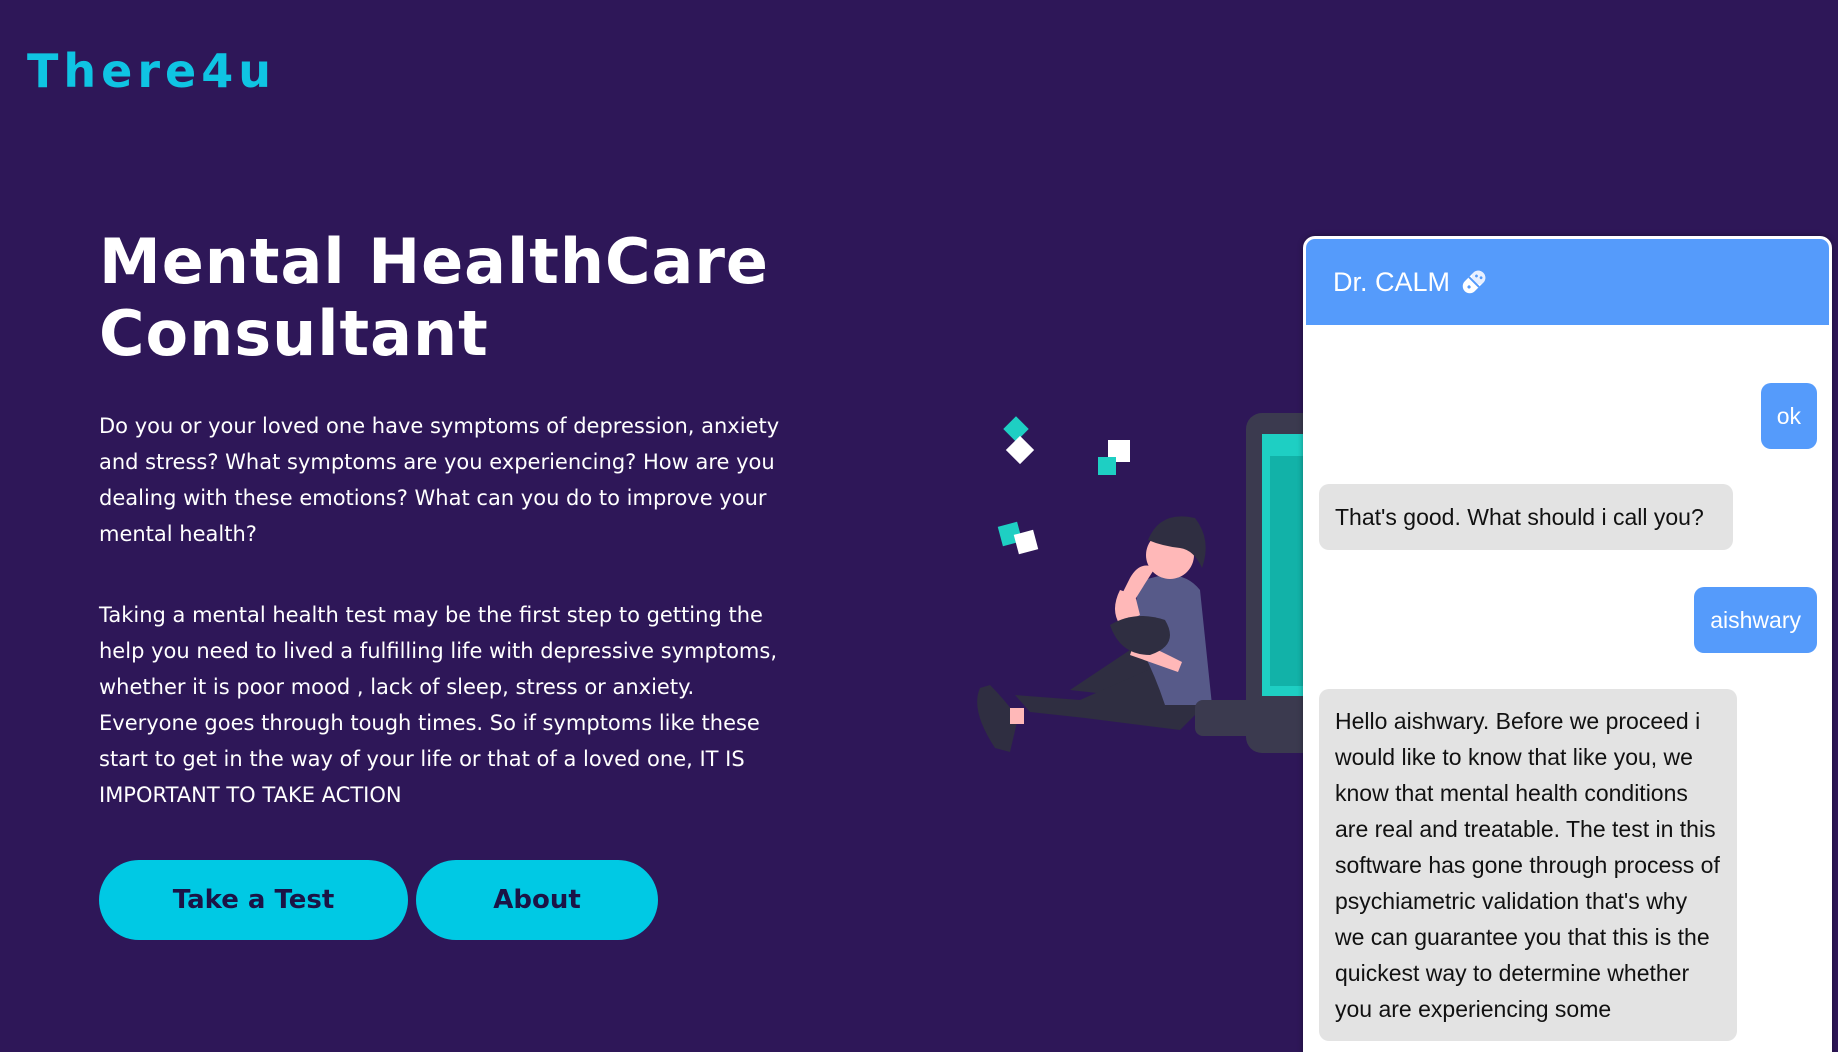 The image size is (1838, 1052). I want to click on floating-shapes, so click(1063, 485).